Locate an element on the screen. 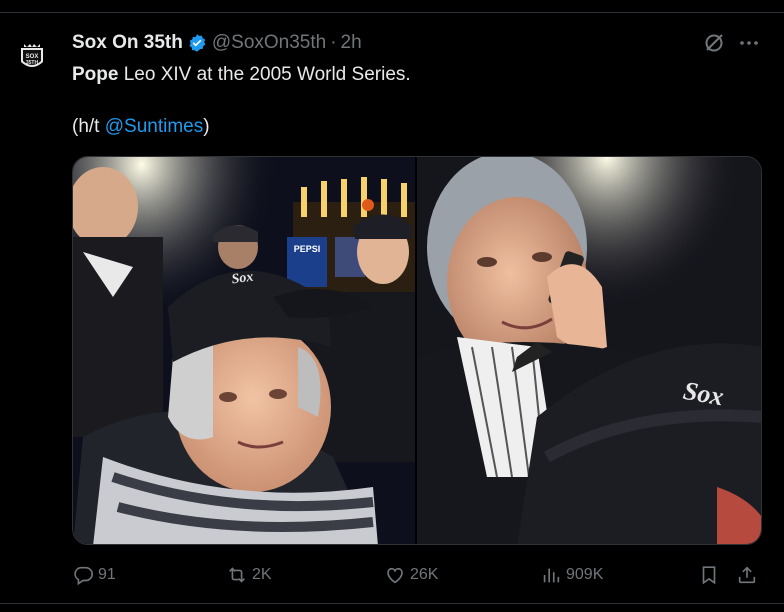 This screenshot has height=612, width=784. like-button: 26K is located at coordinates (411, 575).